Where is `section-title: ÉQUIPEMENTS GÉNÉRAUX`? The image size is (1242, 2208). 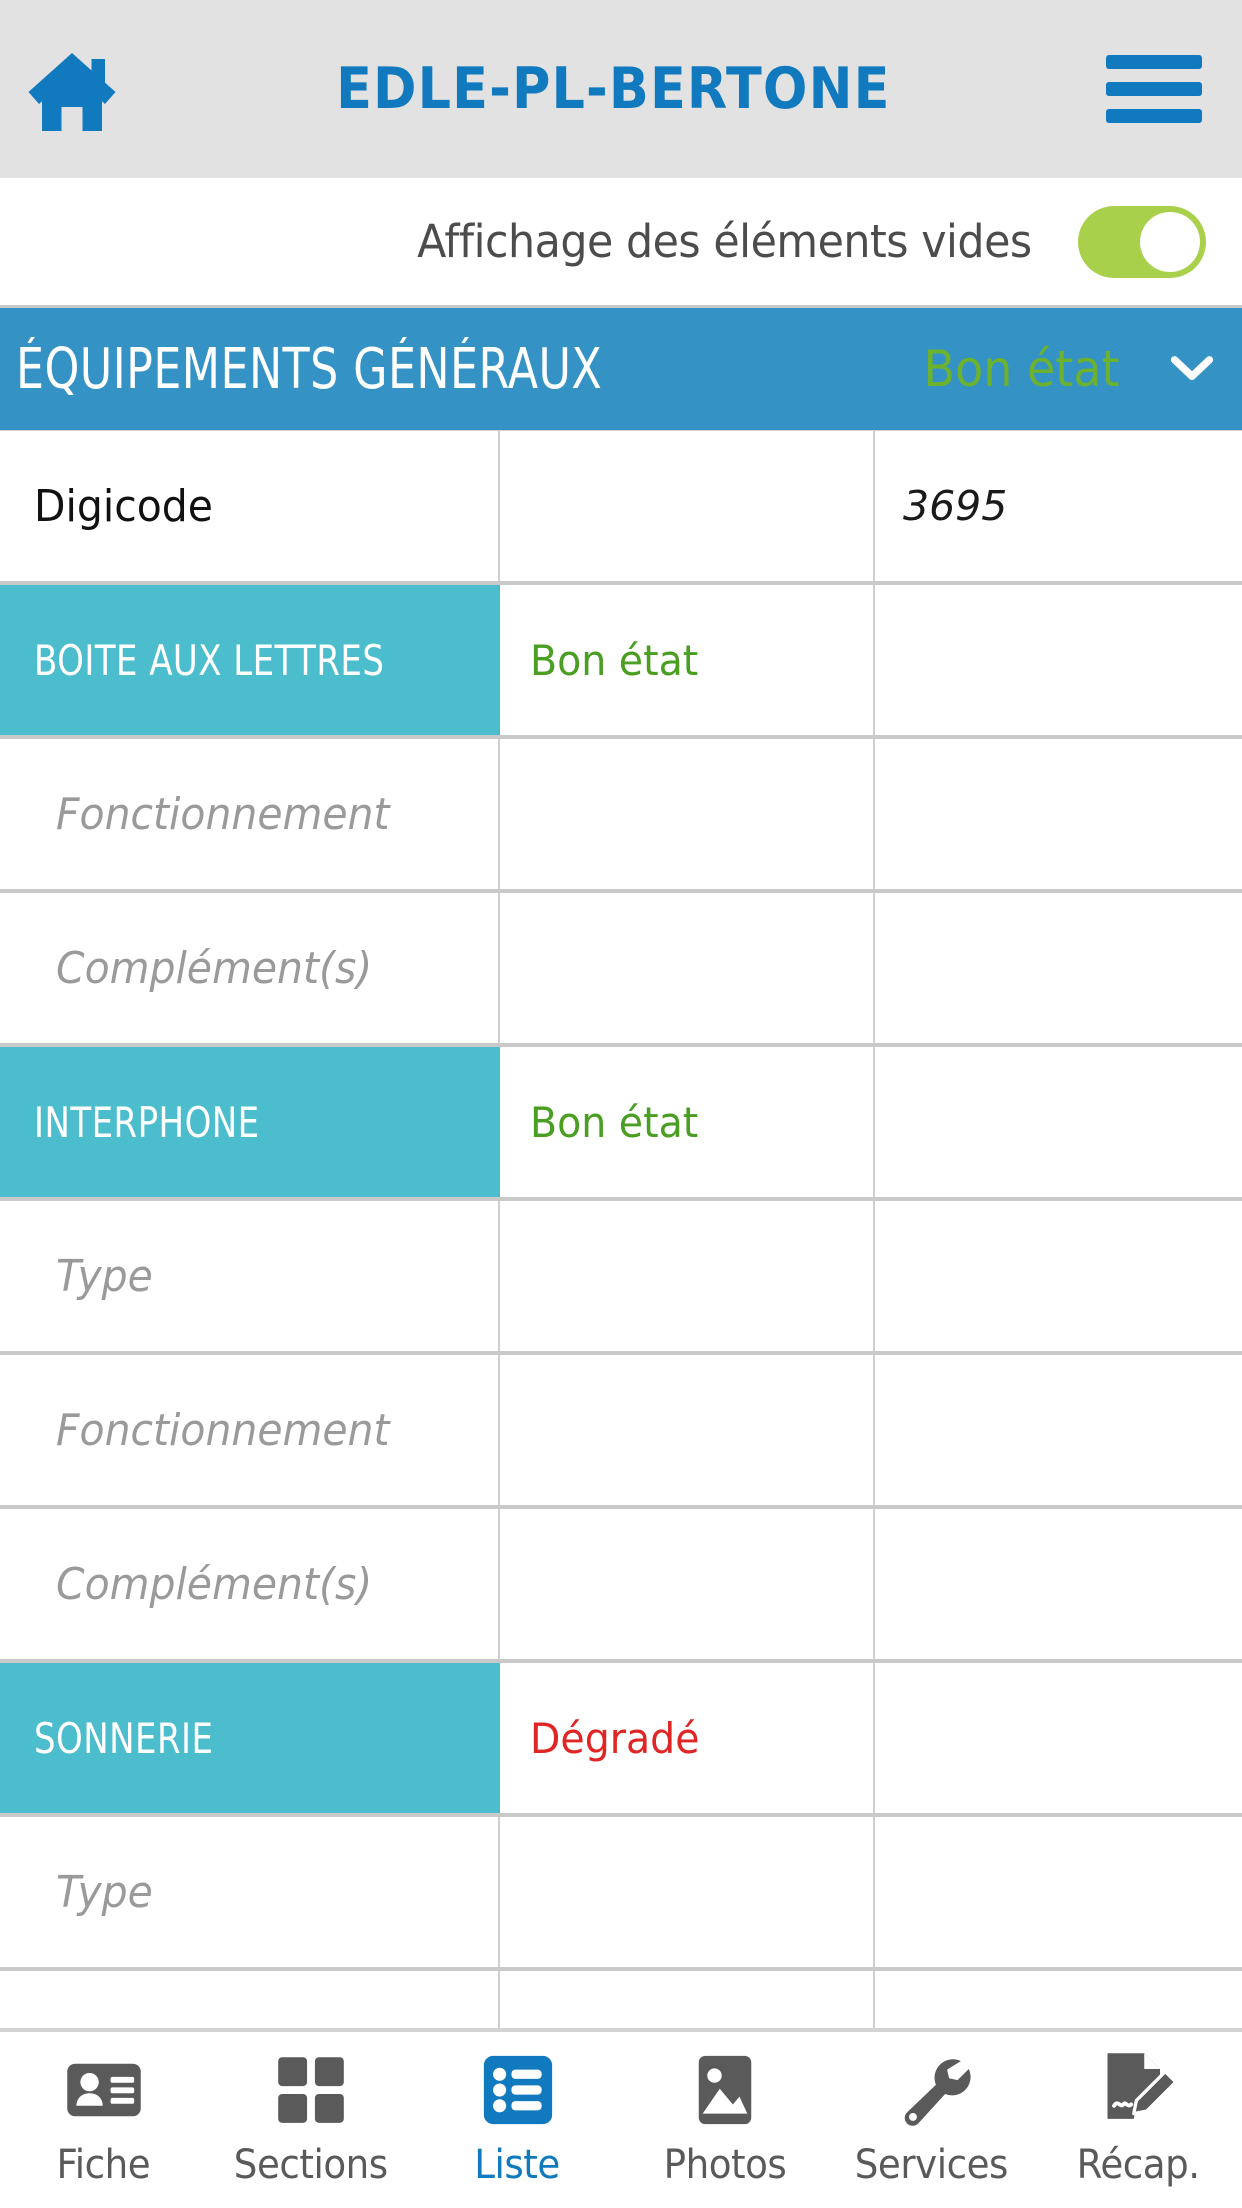 section-title: ÉQUIPEMENTS GÉNÉRAUX is located at coordinates (309, 369).